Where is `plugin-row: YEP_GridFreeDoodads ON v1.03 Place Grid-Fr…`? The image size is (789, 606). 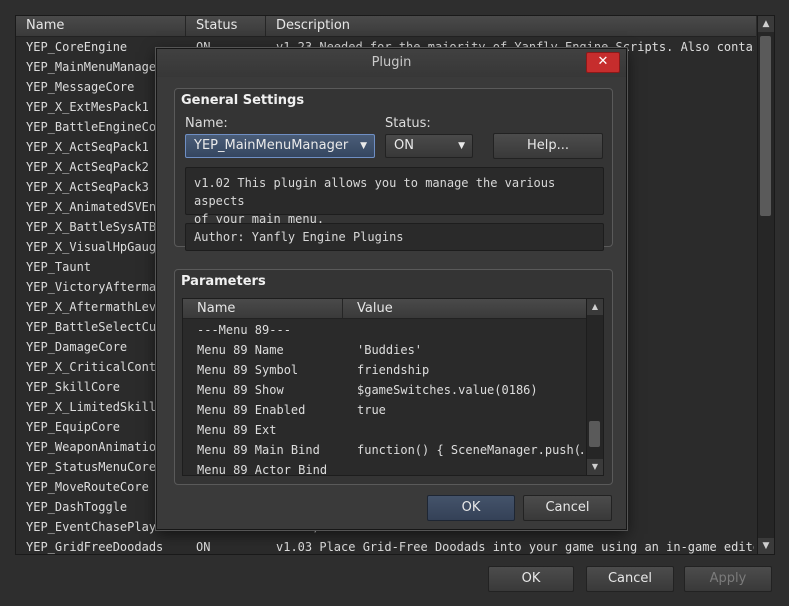
plugin-row: YEP_GridFreeDoodads ON v1.03 Place Grid-Fr… is located at coordinates (386, 545).